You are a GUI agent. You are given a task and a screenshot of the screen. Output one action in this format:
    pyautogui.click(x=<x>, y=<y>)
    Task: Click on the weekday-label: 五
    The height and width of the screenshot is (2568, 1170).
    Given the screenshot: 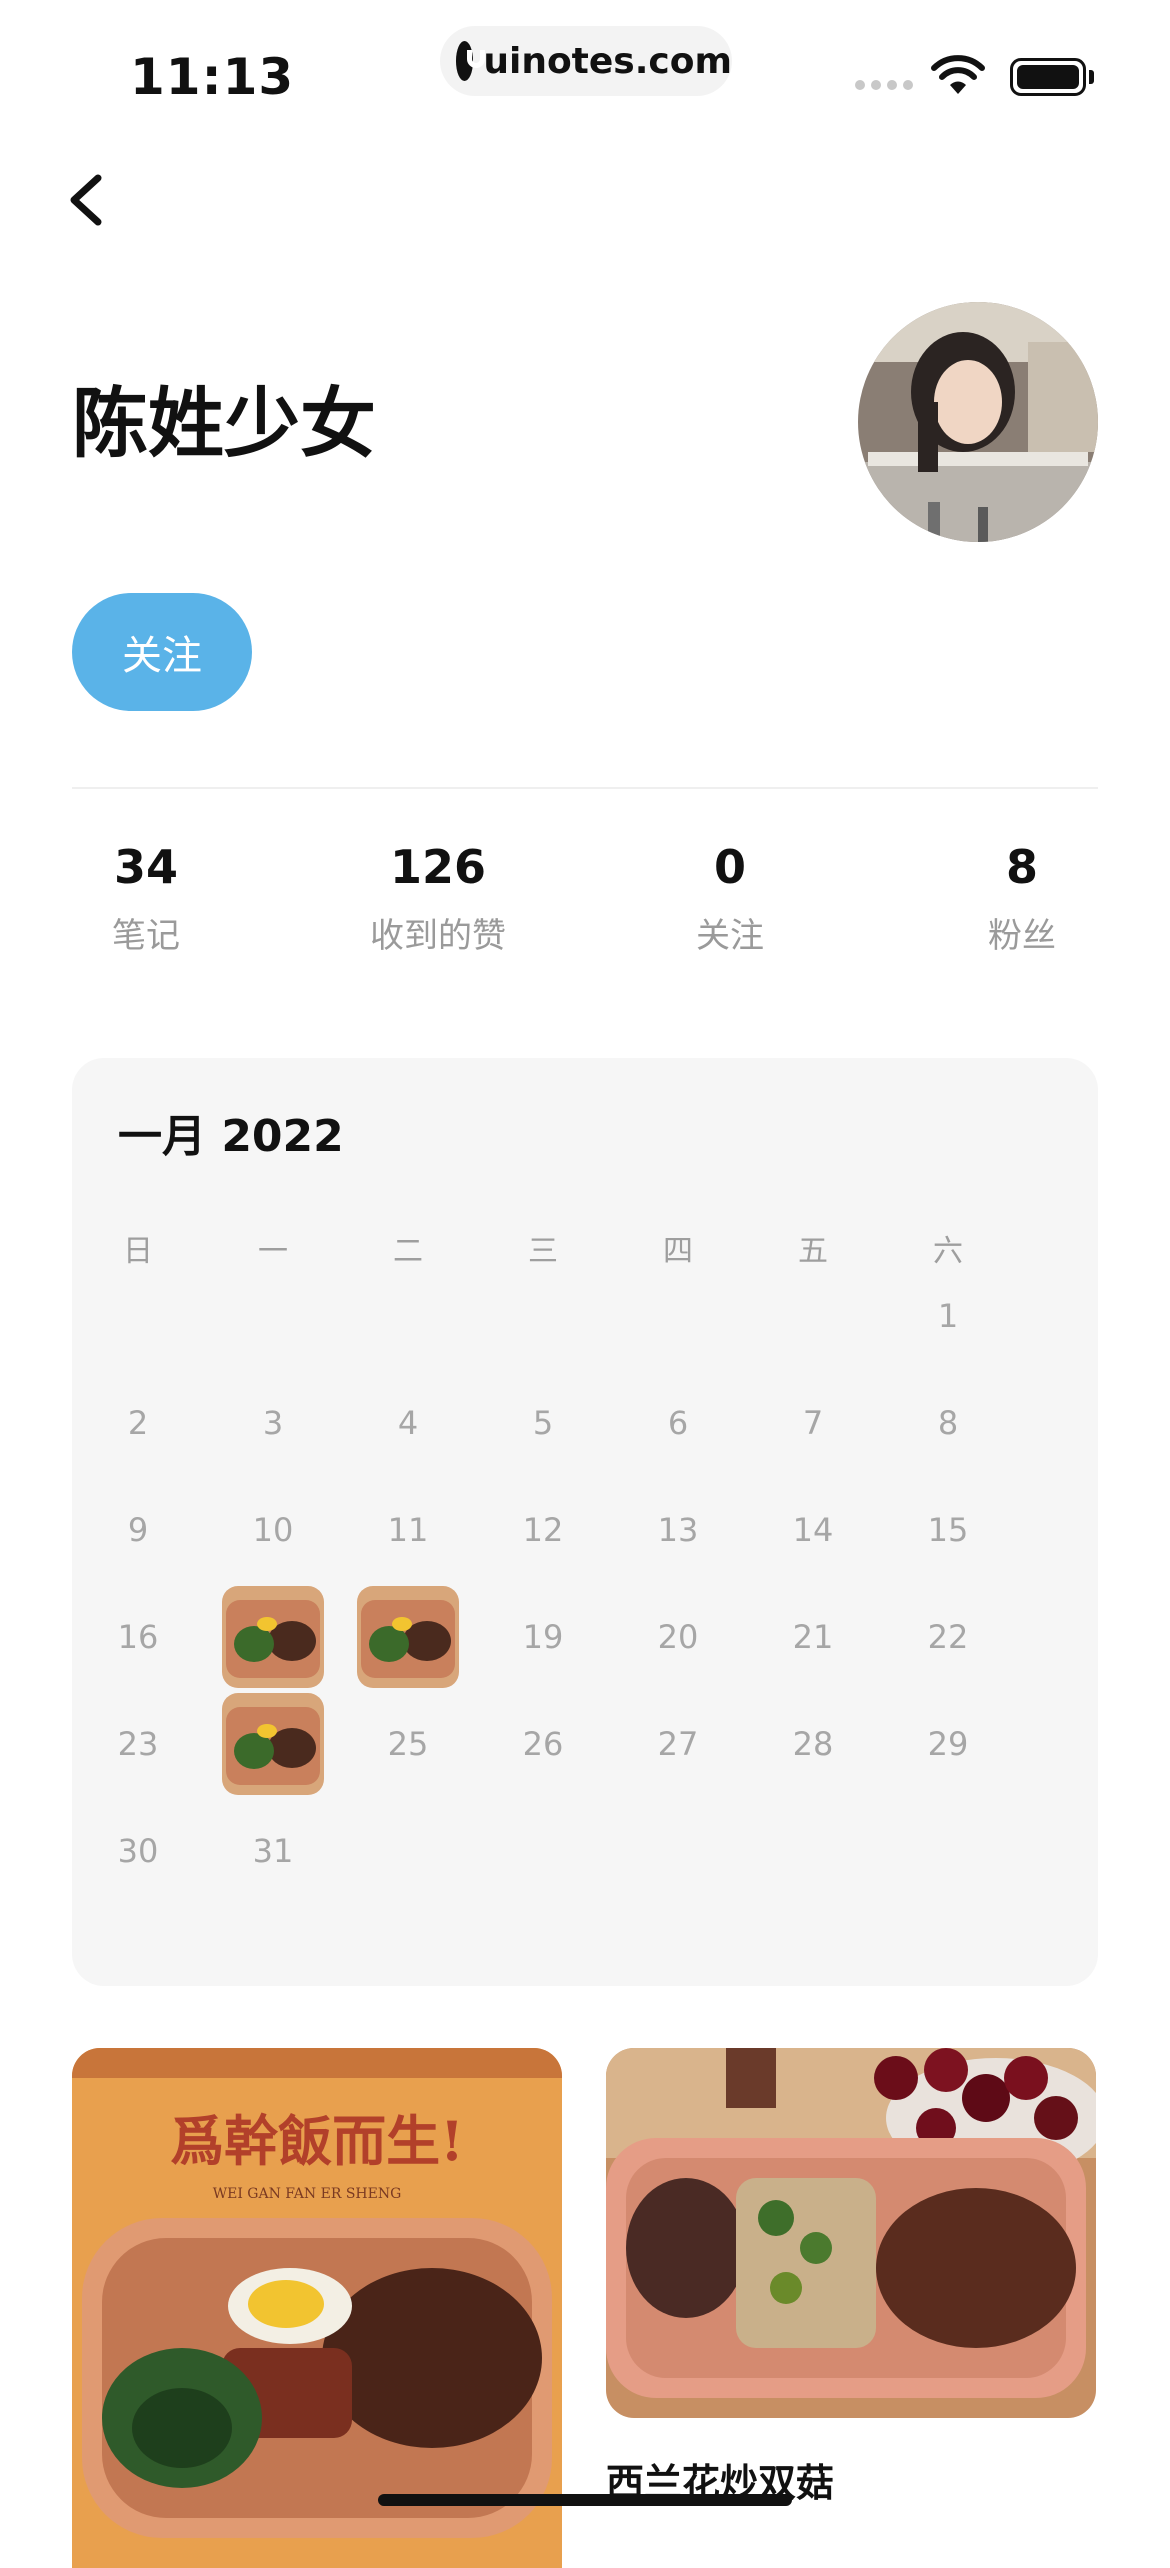 What is the action you would take?
    pyautogui.click(x=813, y=1251)
    